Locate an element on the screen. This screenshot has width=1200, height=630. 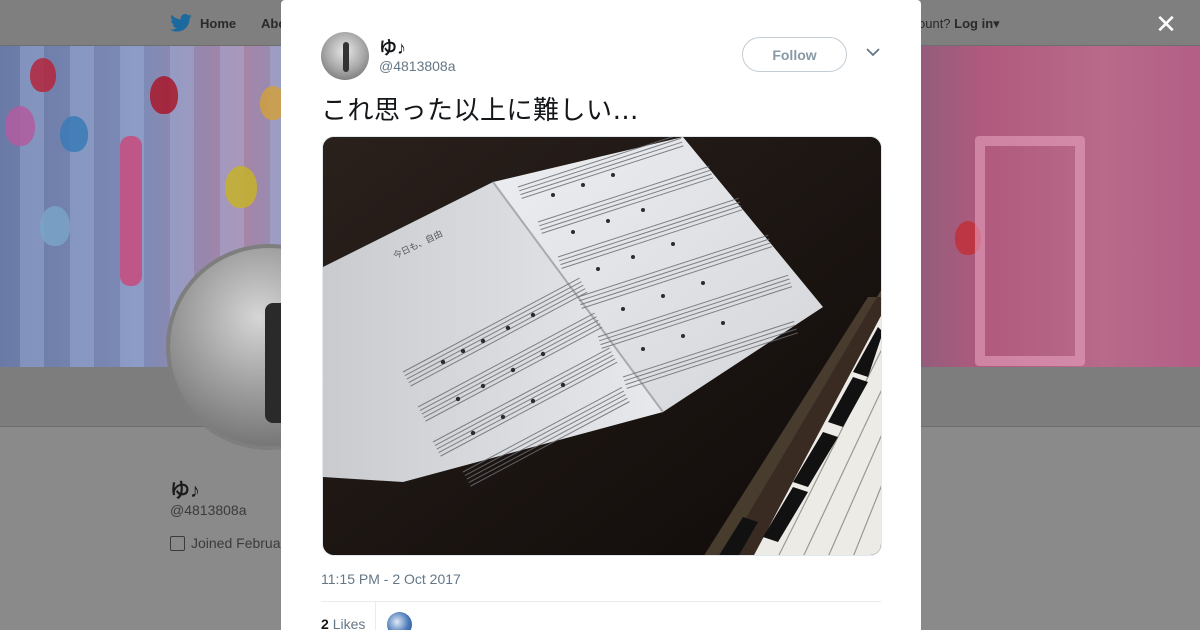
login-link: Log in▾ is located at coordinates (977, 23).